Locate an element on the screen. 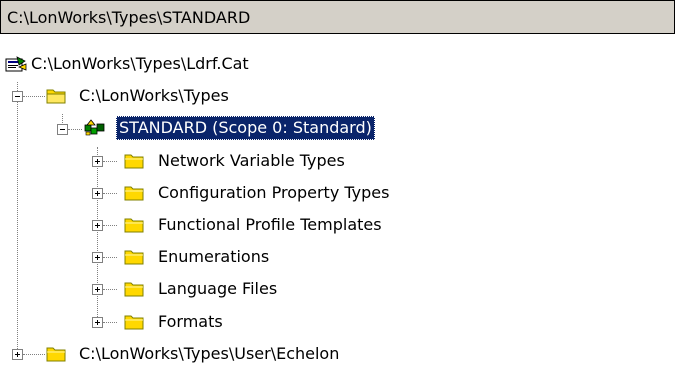 This screenshot has height=369, width=675. tree-item-types-folder: C:\LonWorks\Types is located at coordinates (116, 96).